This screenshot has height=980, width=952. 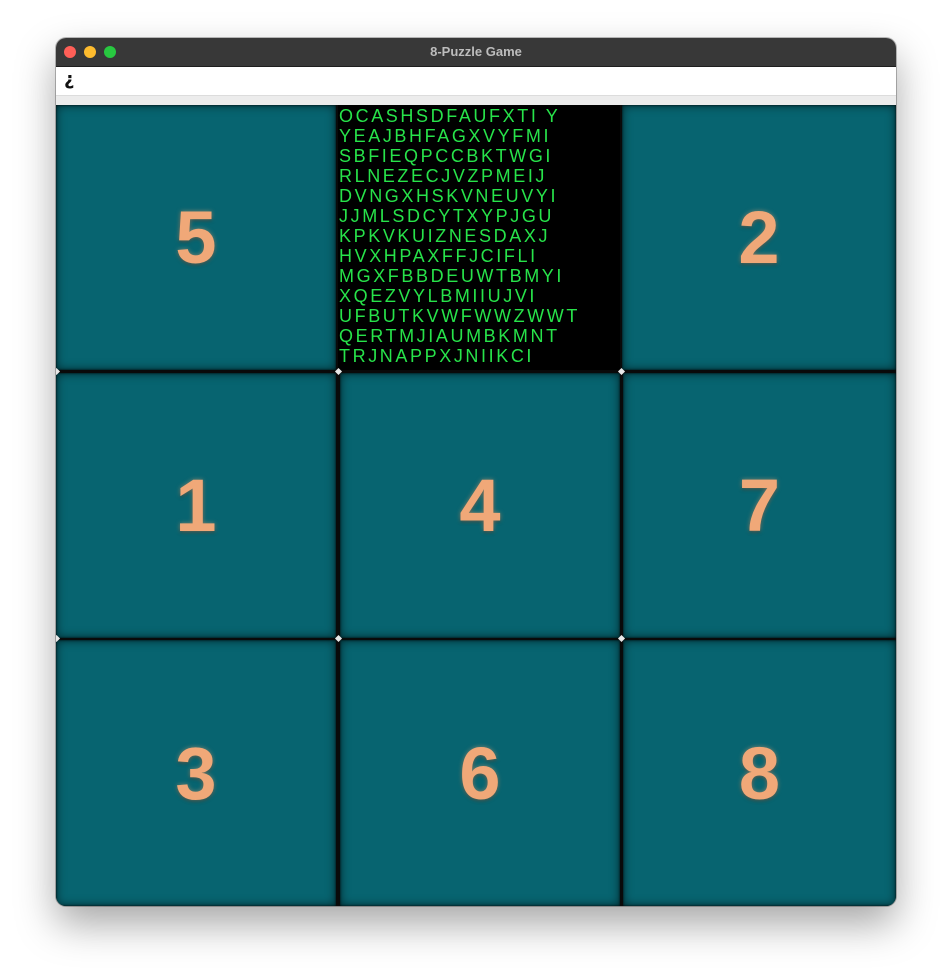 What do you see at coordinates (476, 81) in the screenshot?
I see `menu-bar: ¿` at bounding box center [476, 81].